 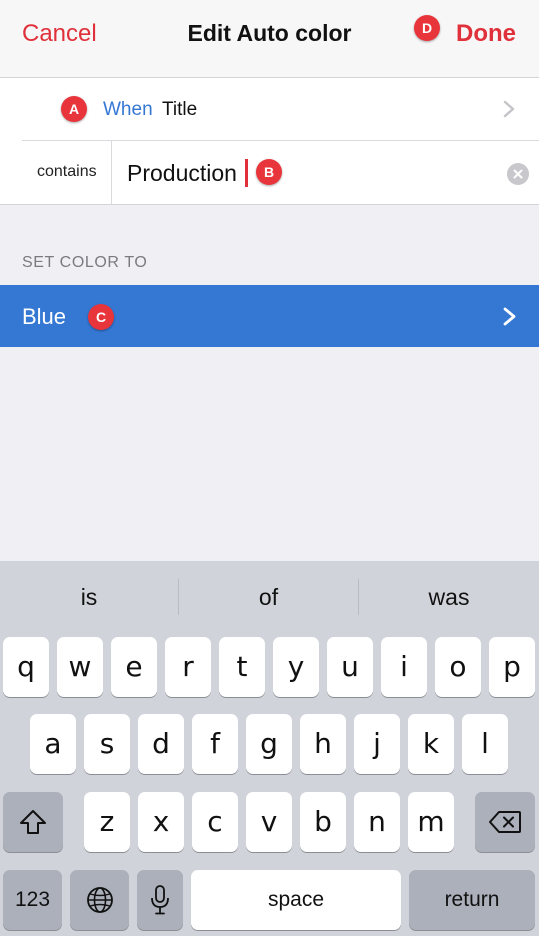 I want to click on key-letter: p, so click(x=512, y=667).